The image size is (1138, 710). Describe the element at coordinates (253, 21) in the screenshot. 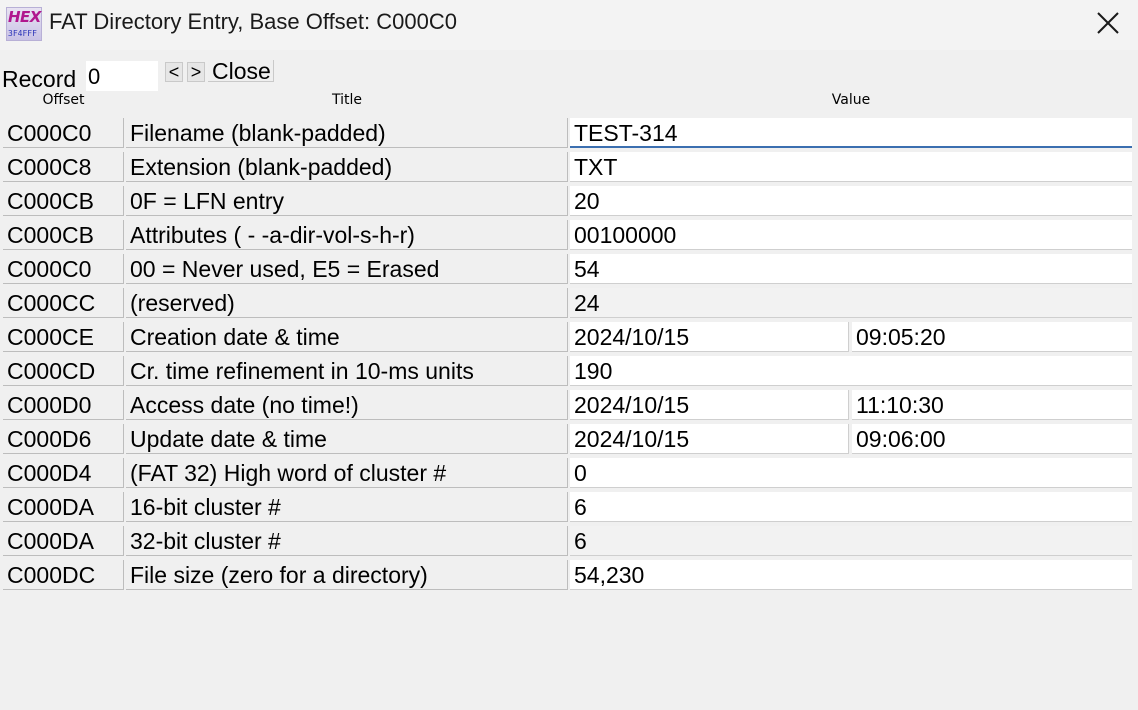

I see `window-title: FAT Directory Entry, Base Offset: C000C0` at that location.